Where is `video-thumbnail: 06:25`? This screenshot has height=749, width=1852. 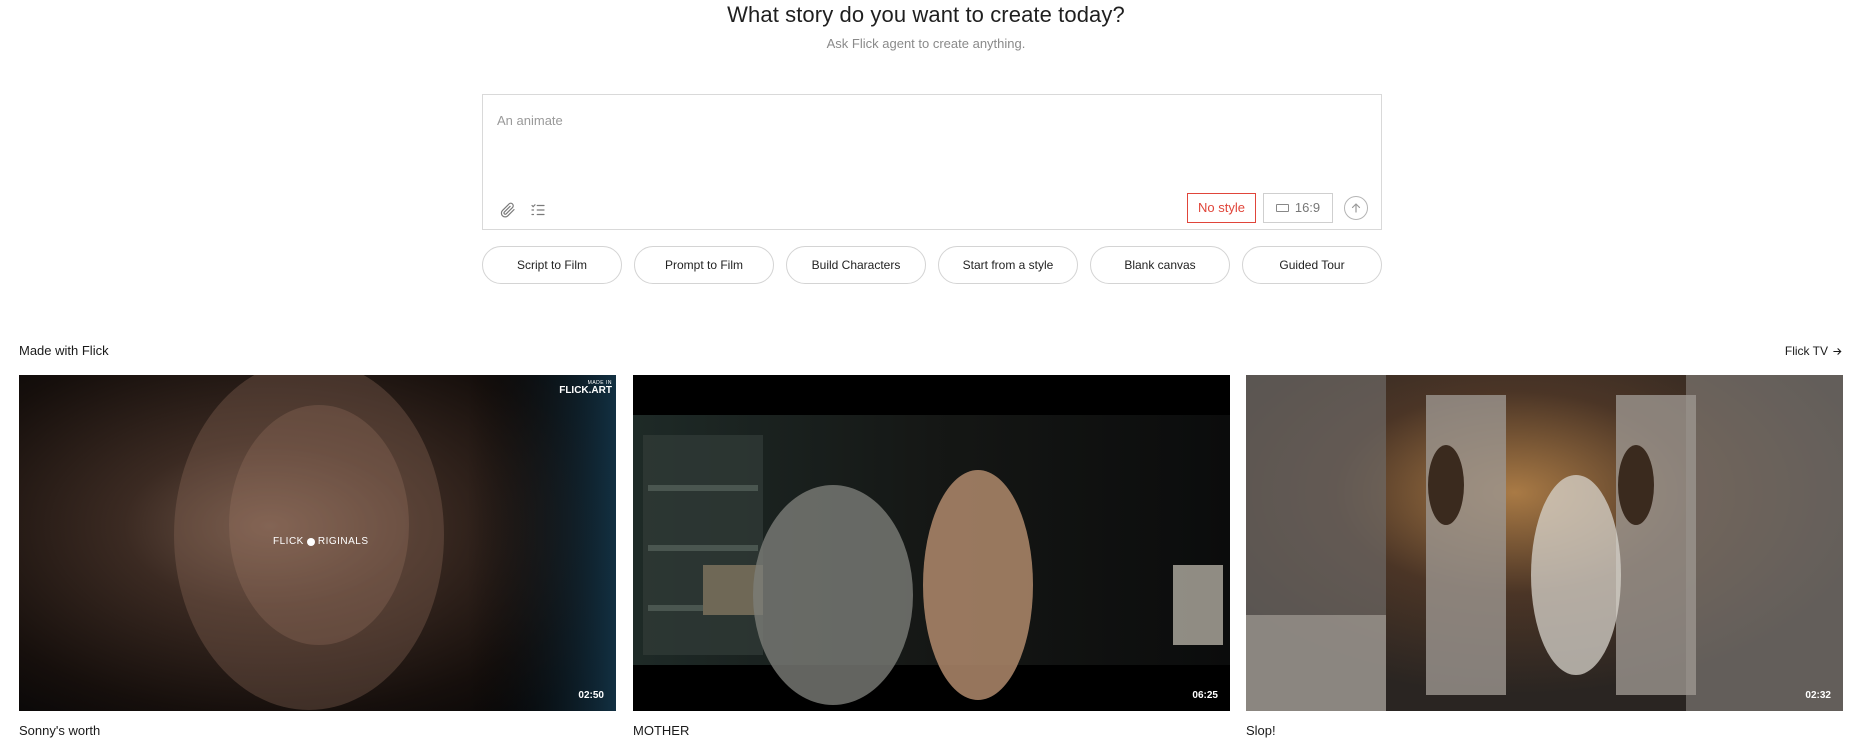 video-thumbnail: 06:25 is located at coordinates (931, 543).